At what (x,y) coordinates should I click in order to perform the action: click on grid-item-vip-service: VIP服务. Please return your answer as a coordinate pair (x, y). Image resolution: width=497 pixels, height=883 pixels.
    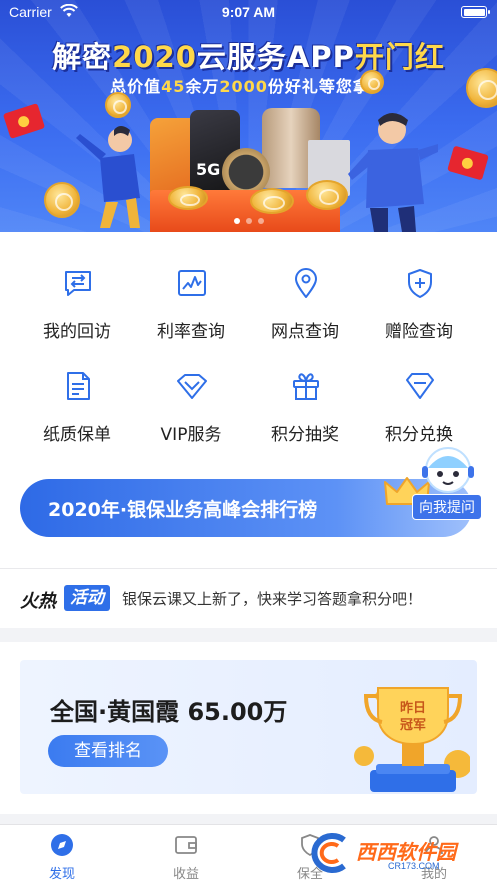
    Looking at the image, I should click on (191, 403).